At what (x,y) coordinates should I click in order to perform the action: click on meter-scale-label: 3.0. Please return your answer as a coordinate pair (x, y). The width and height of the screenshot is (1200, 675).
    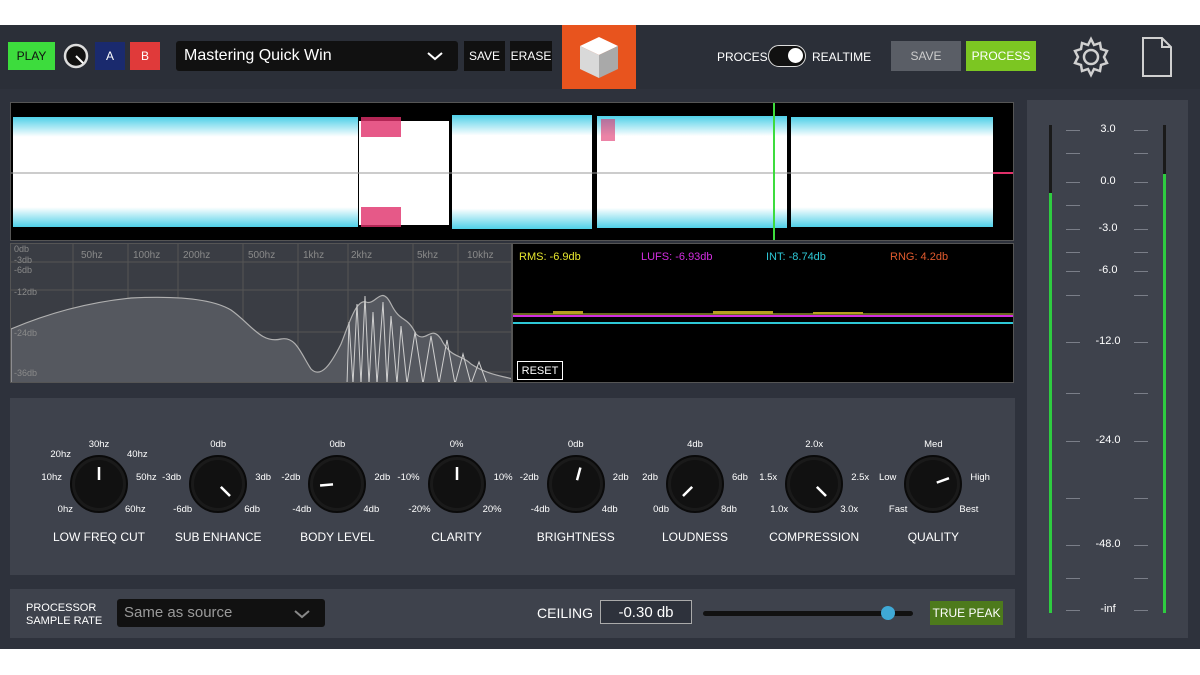
    Looking at the image, I should click on (1108, 129).